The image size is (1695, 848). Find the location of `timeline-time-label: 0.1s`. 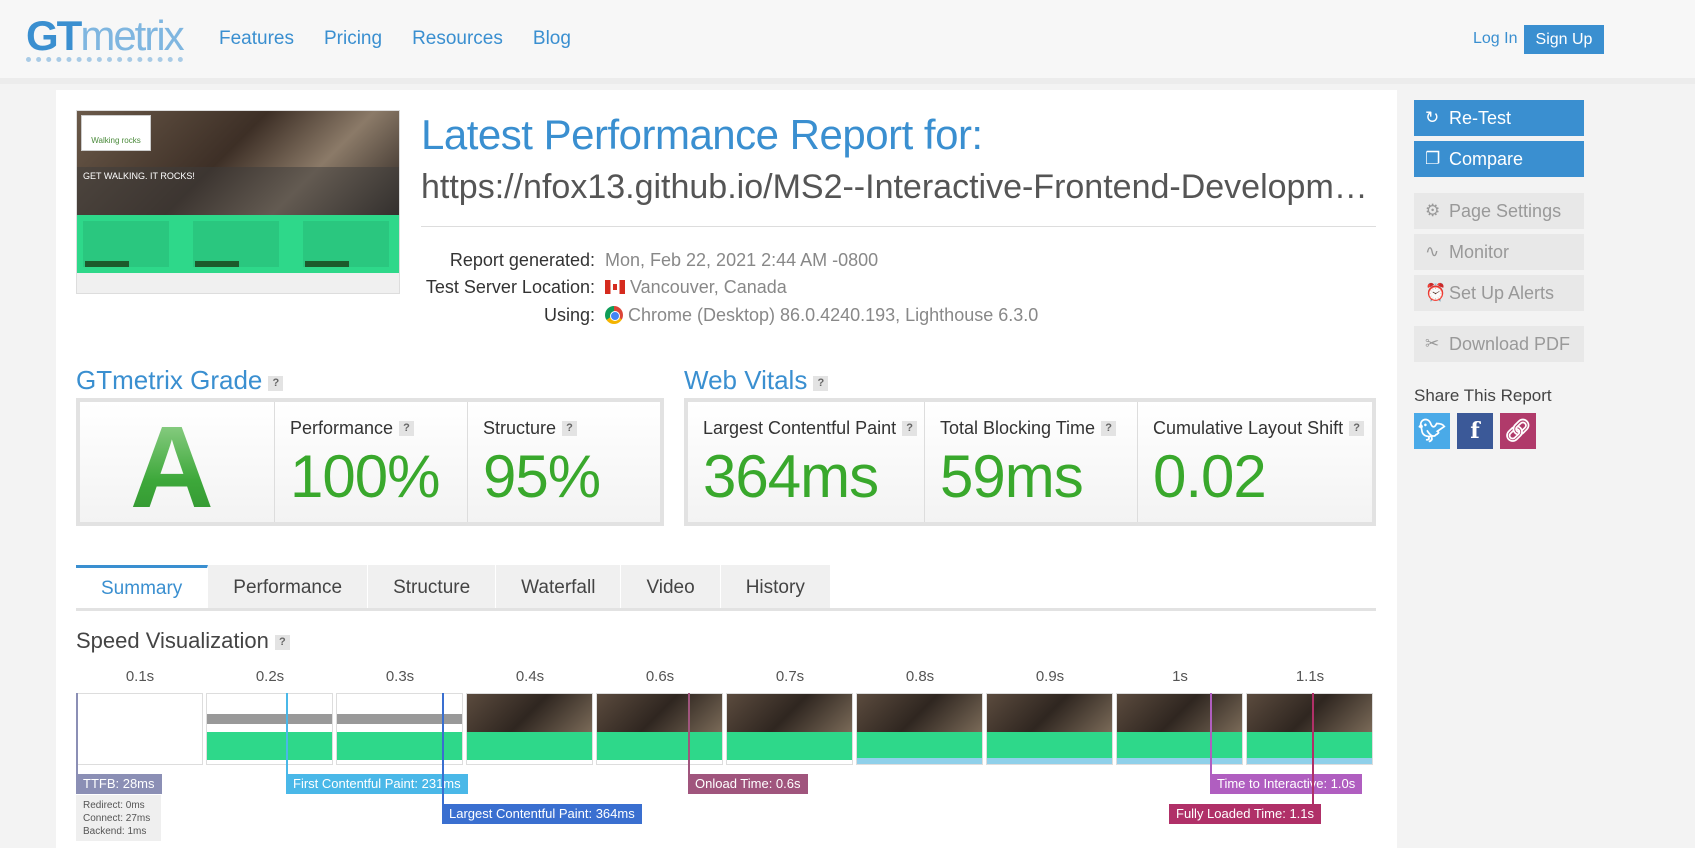

timeline-time-label: 0.1s is located at coordinates (140, 676).